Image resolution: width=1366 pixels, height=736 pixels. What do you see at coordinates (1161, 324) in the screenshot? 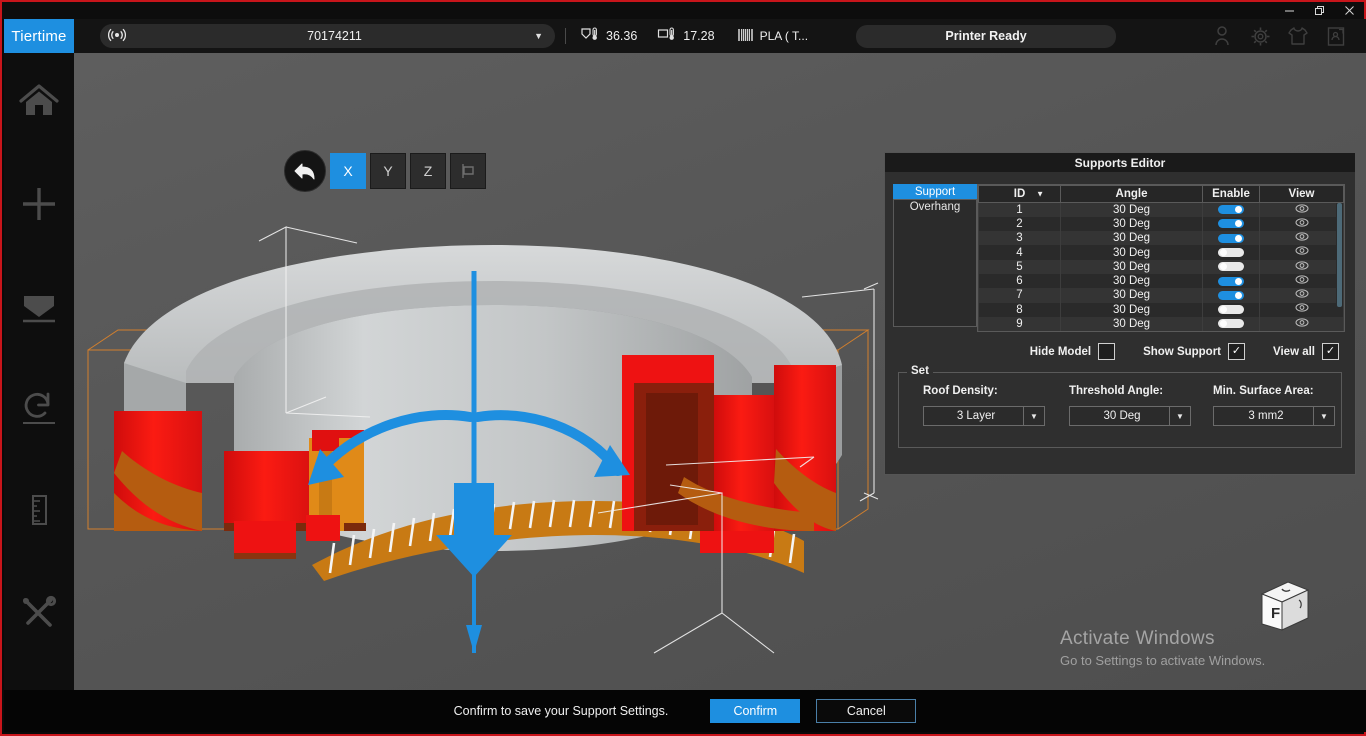
I see `table-row: 9 30 Deg` at bounding box center [1161, 324].